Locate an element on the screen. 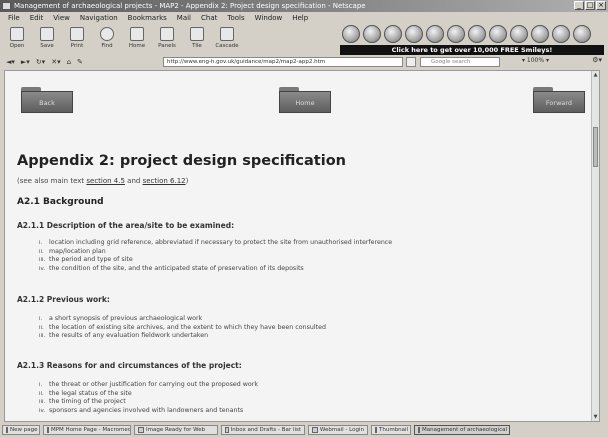 This screenshot has width=608, height=437. reload-icon: ↻▾ is located at coordinates (40, 62).